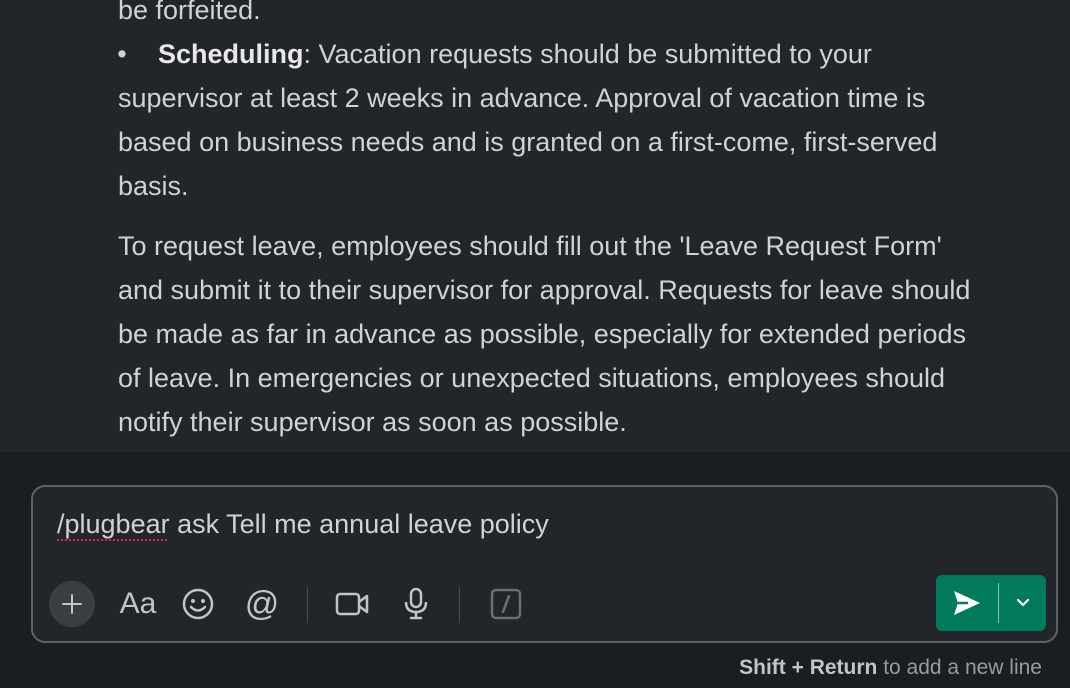  Describe the element at coordinates (808, 667) in the screenshot. I see `hint-keys: Shift + Return` at that location.